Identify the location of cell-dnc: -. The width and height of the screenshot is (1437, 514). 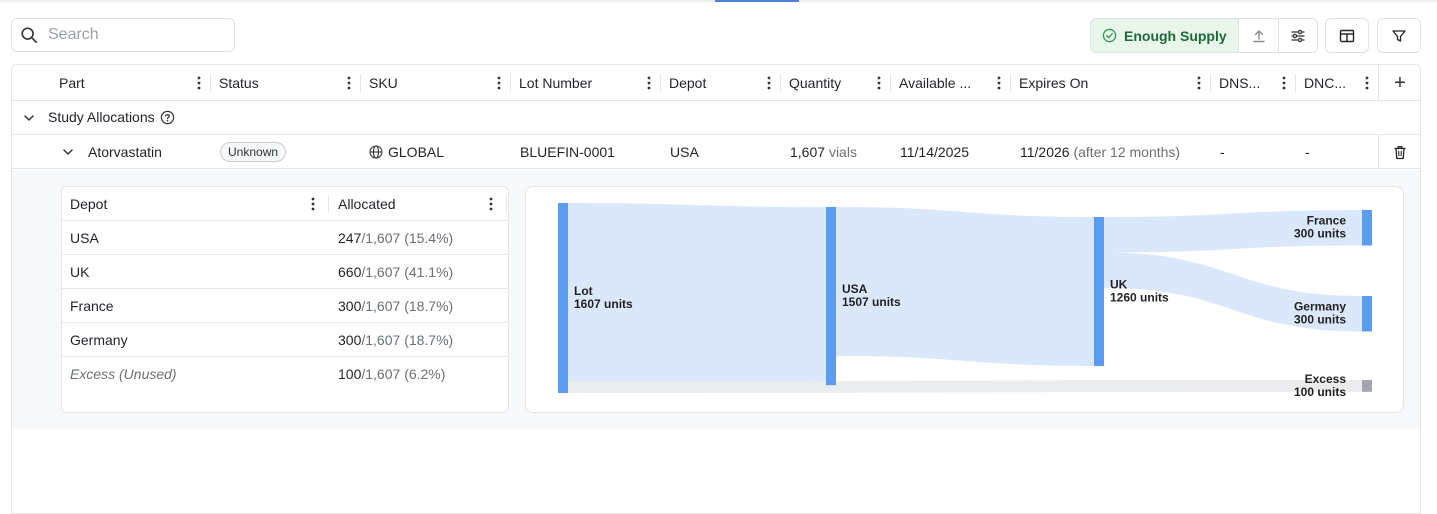
(1307, 152).